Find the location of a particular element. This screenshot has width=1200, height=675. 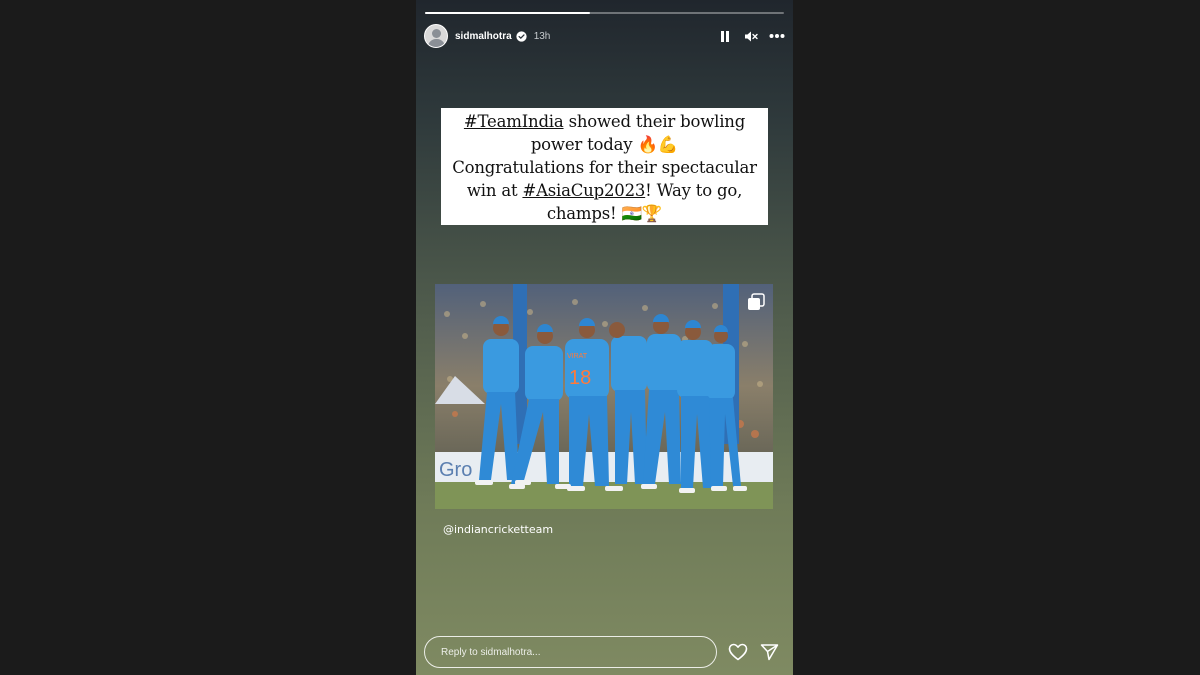

caption-line-3: Congratulations for their spectacular is located at coordinates (604, 167).